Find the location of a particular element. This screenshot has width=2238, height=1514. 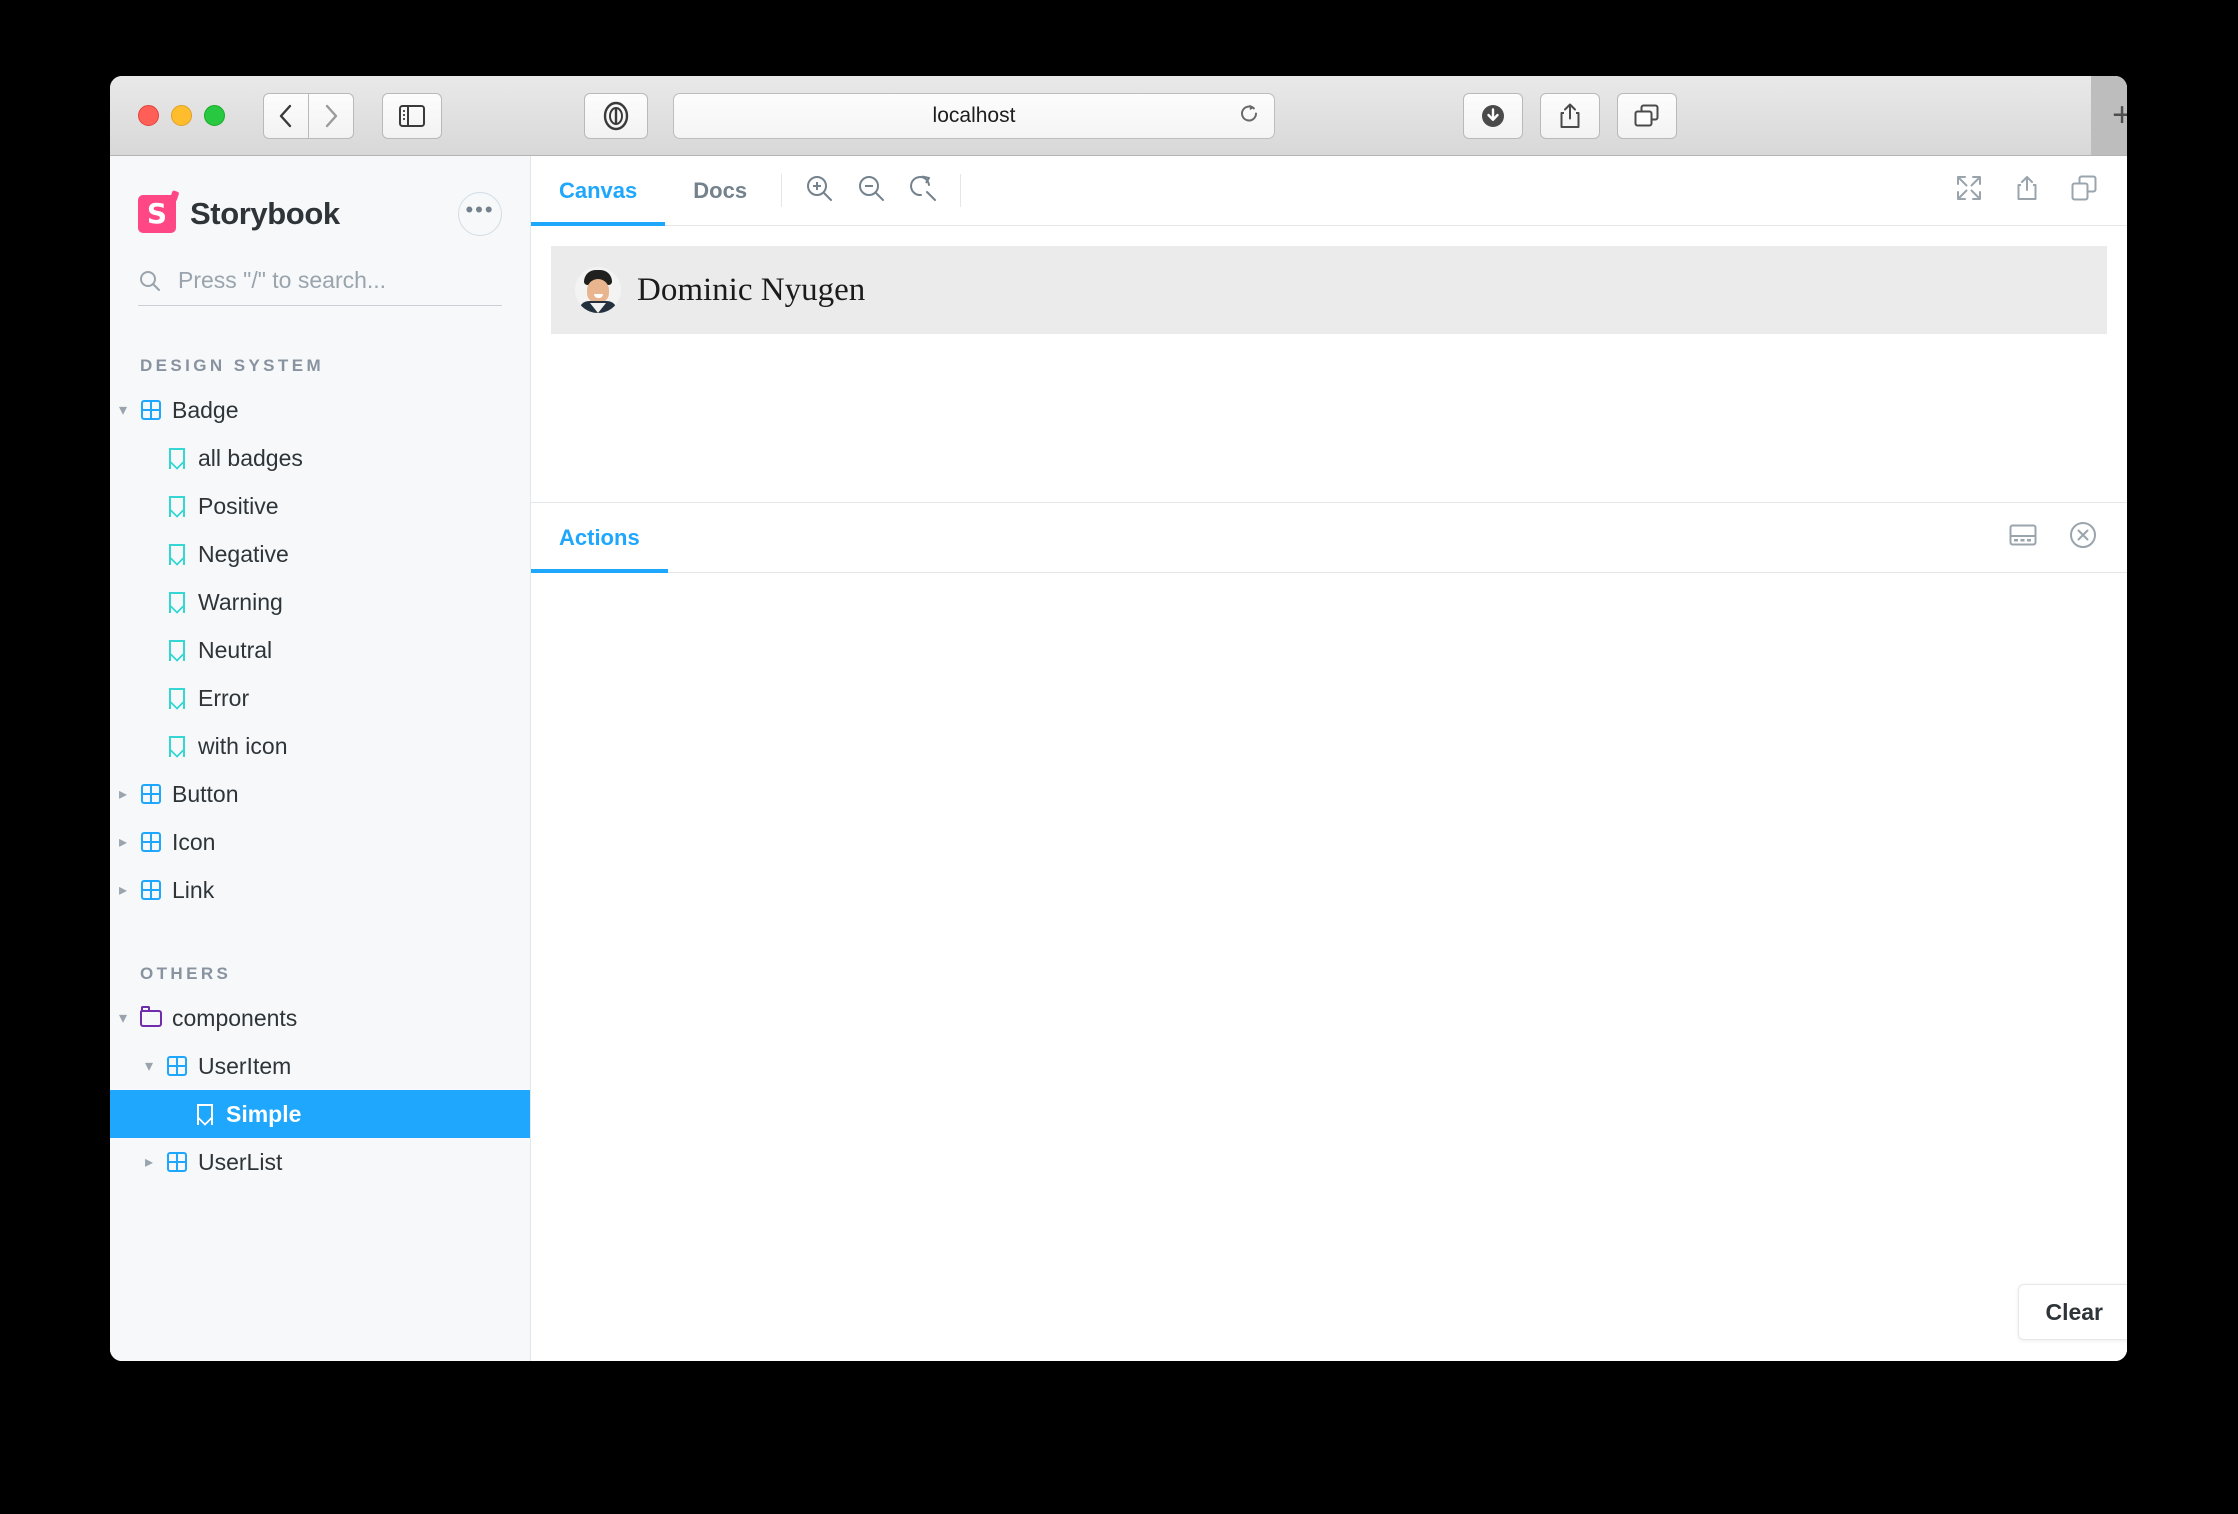

tree-item-label: Simple is located at coordinates (264, 1113).